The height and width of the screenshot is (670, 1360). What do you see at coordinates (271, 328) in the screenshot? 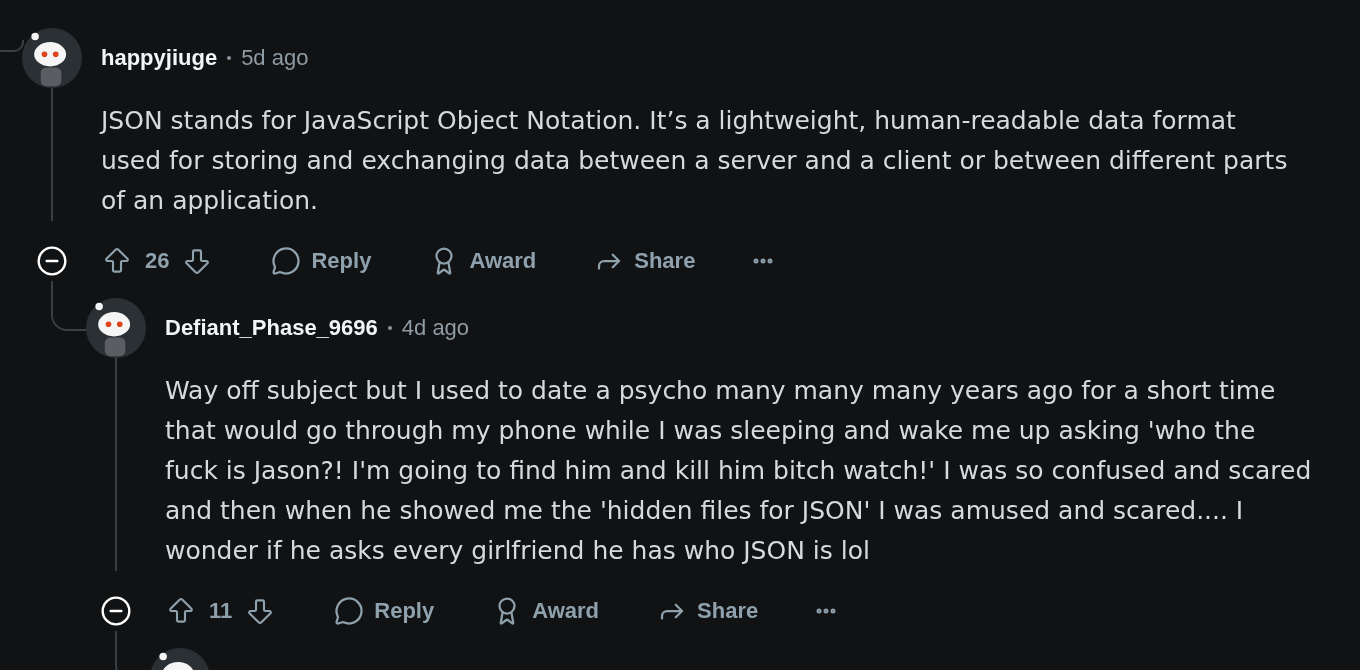
I see `username: Defiant_Phase_9696` at bounding box center [271, 328].